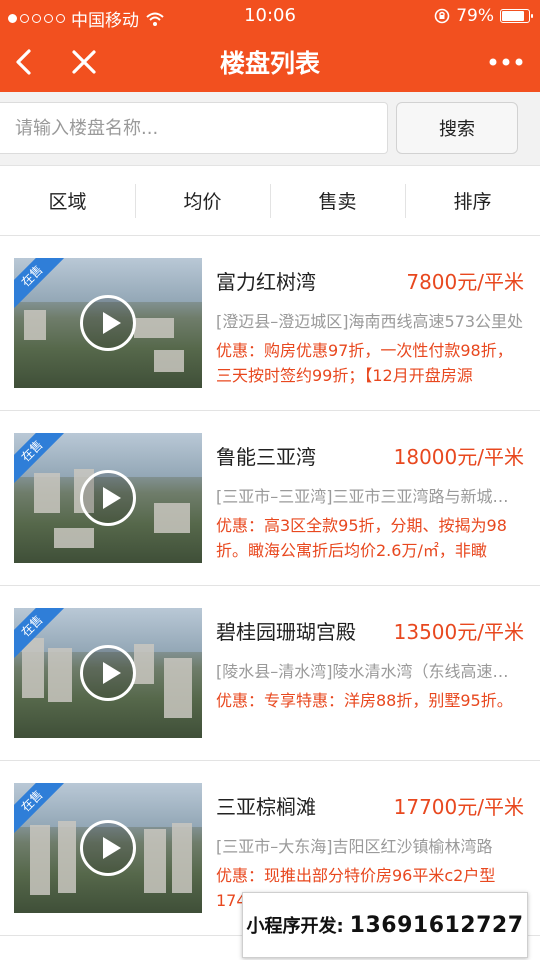 The height and width of the screenshot is (960, 540). Describe the element at coordinates (266, 807) in the screenshot. I see `listing-name: 三亚棕榈滩` at that location.